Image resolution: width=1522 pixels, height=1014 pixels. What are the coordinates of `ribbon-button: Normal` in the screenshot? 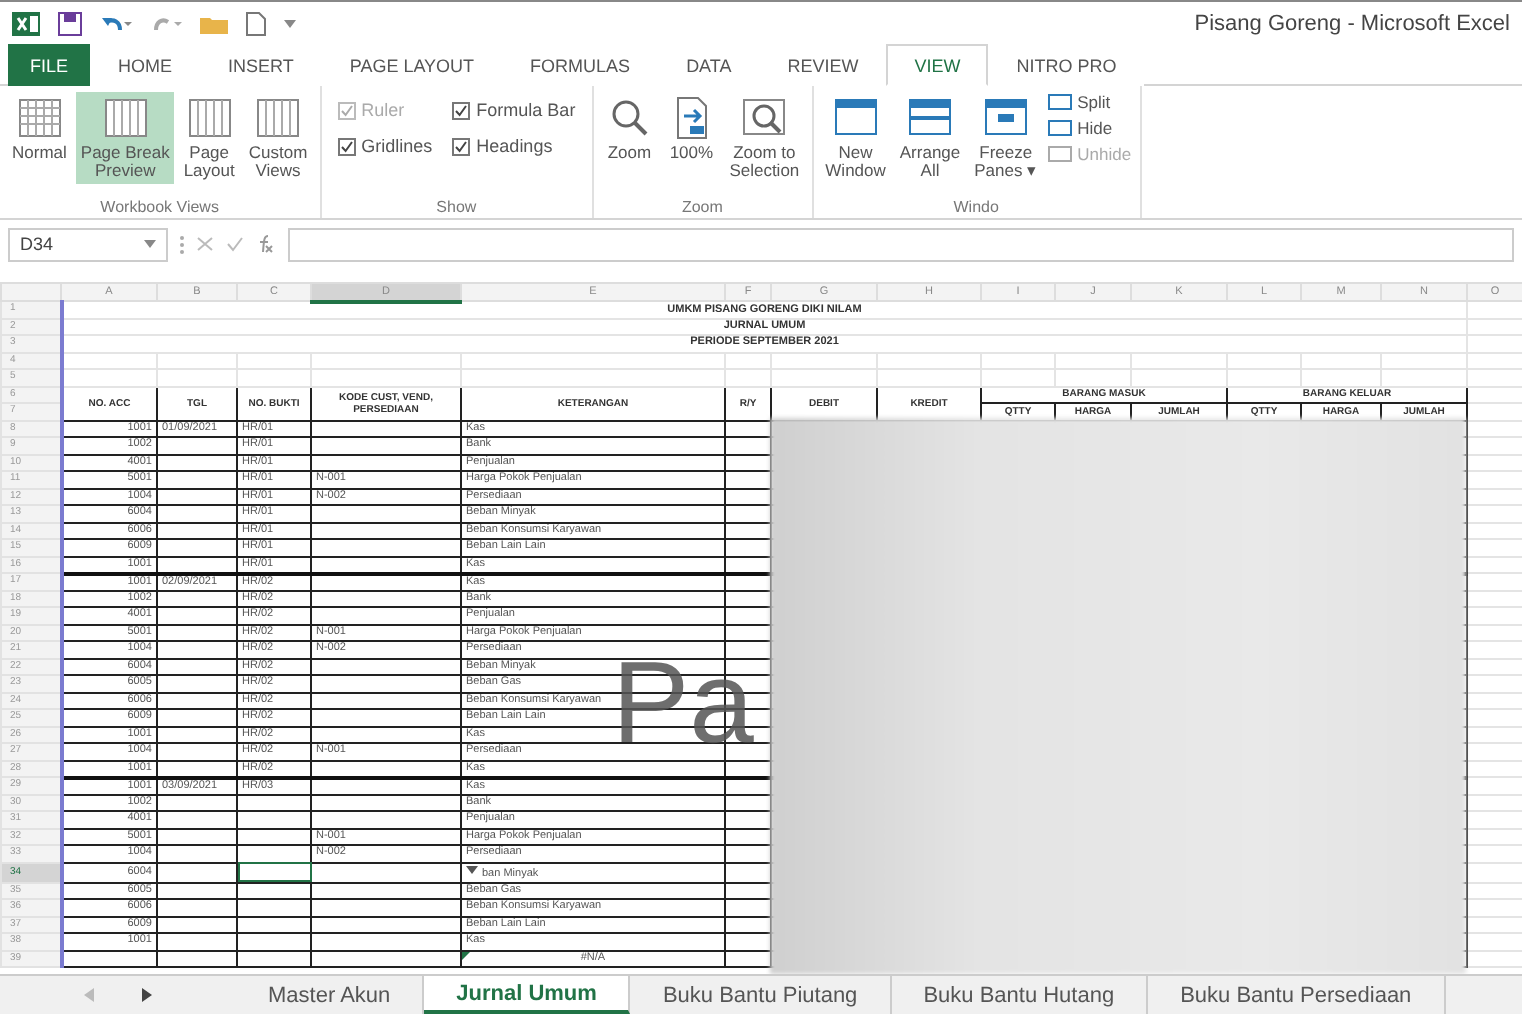 It's located at (39, 129).